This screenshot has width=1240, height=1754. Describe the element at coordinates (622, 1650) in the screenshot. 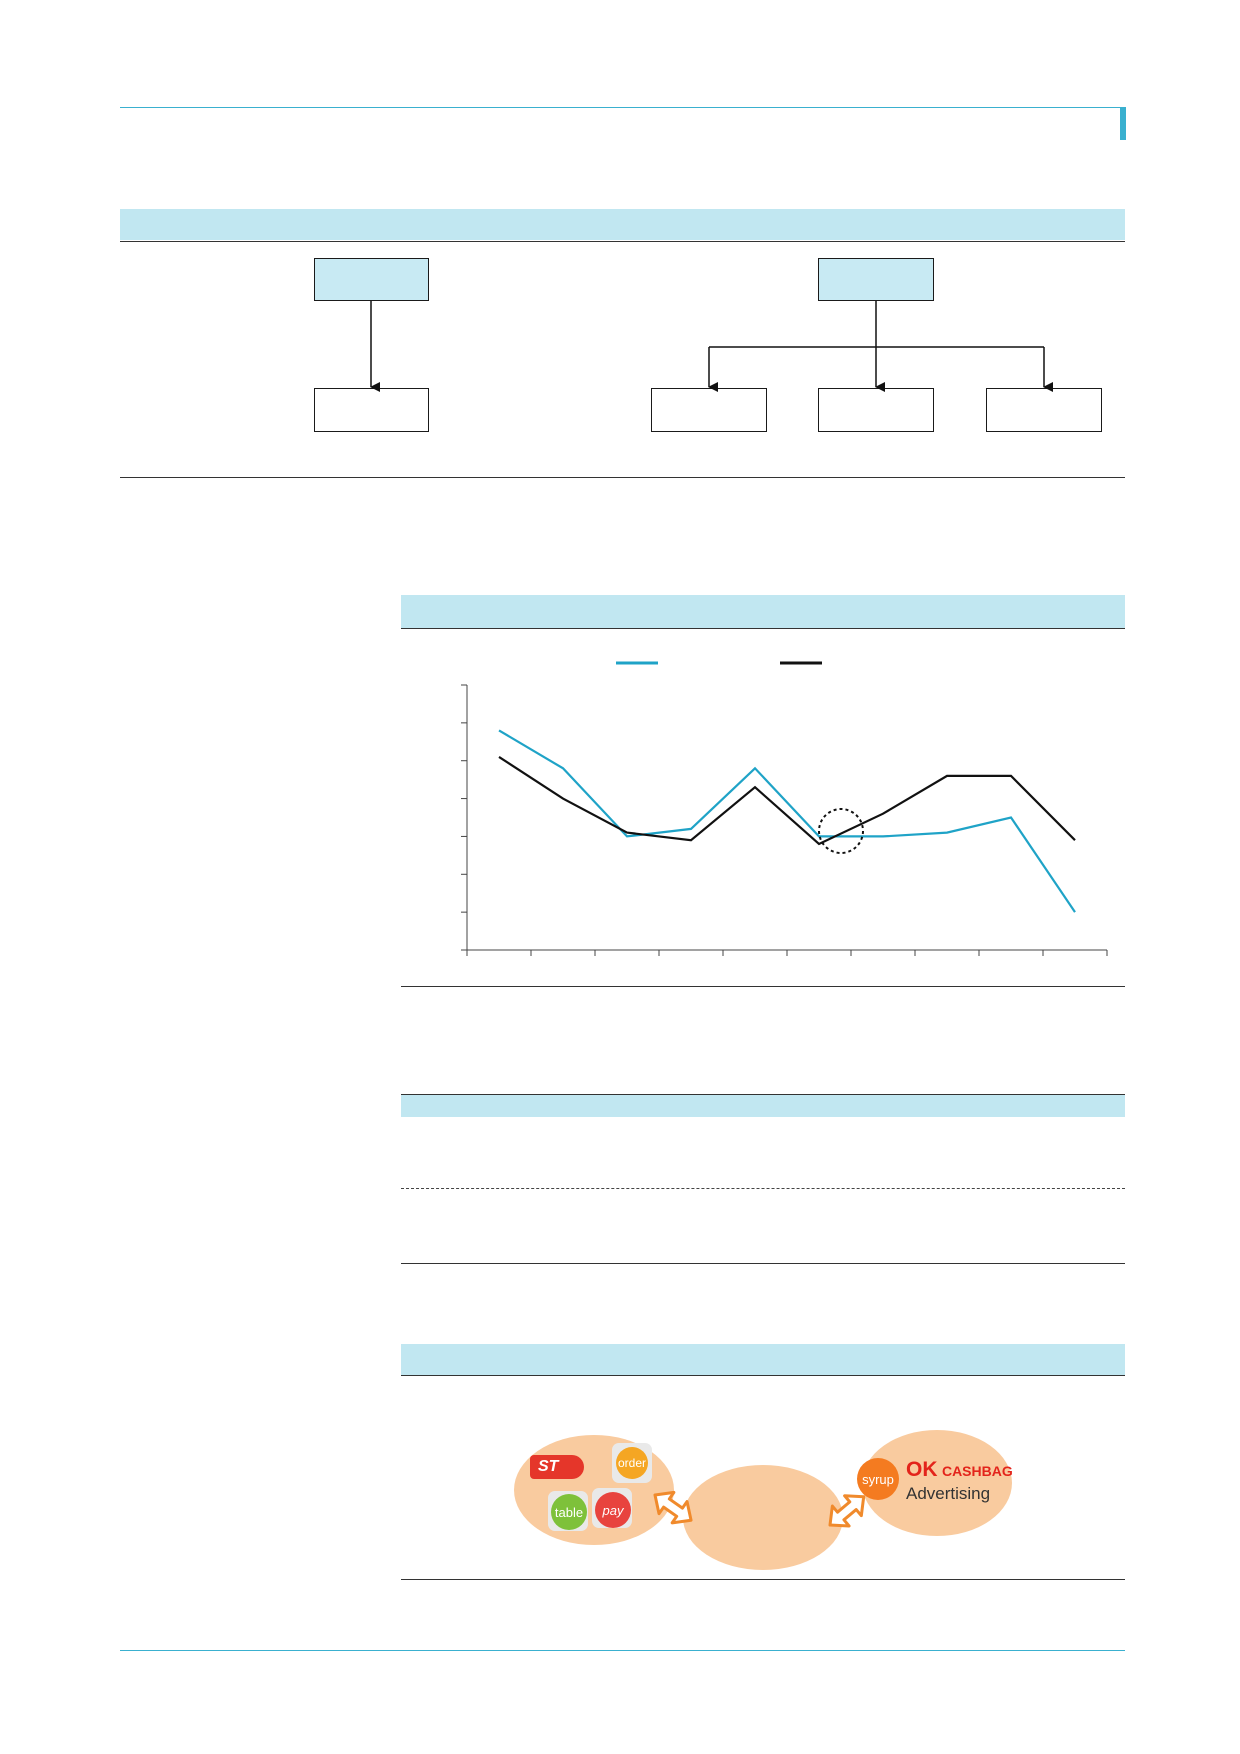

I see `footer-rule` at that location.